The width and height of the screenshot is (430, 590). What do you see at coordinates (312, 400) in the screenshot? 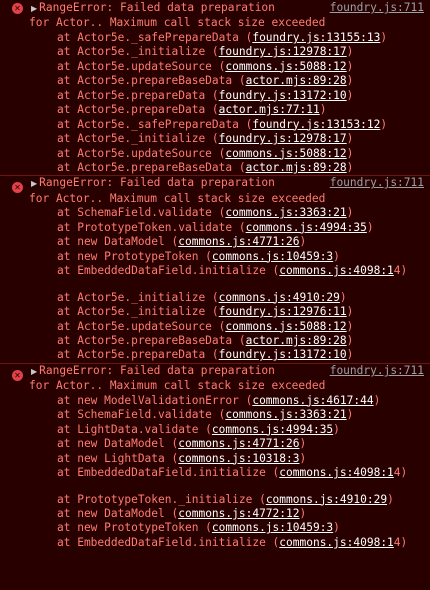
I see `stack-frame-link: commons.js:4617:44` at bounding box center [312, 400].